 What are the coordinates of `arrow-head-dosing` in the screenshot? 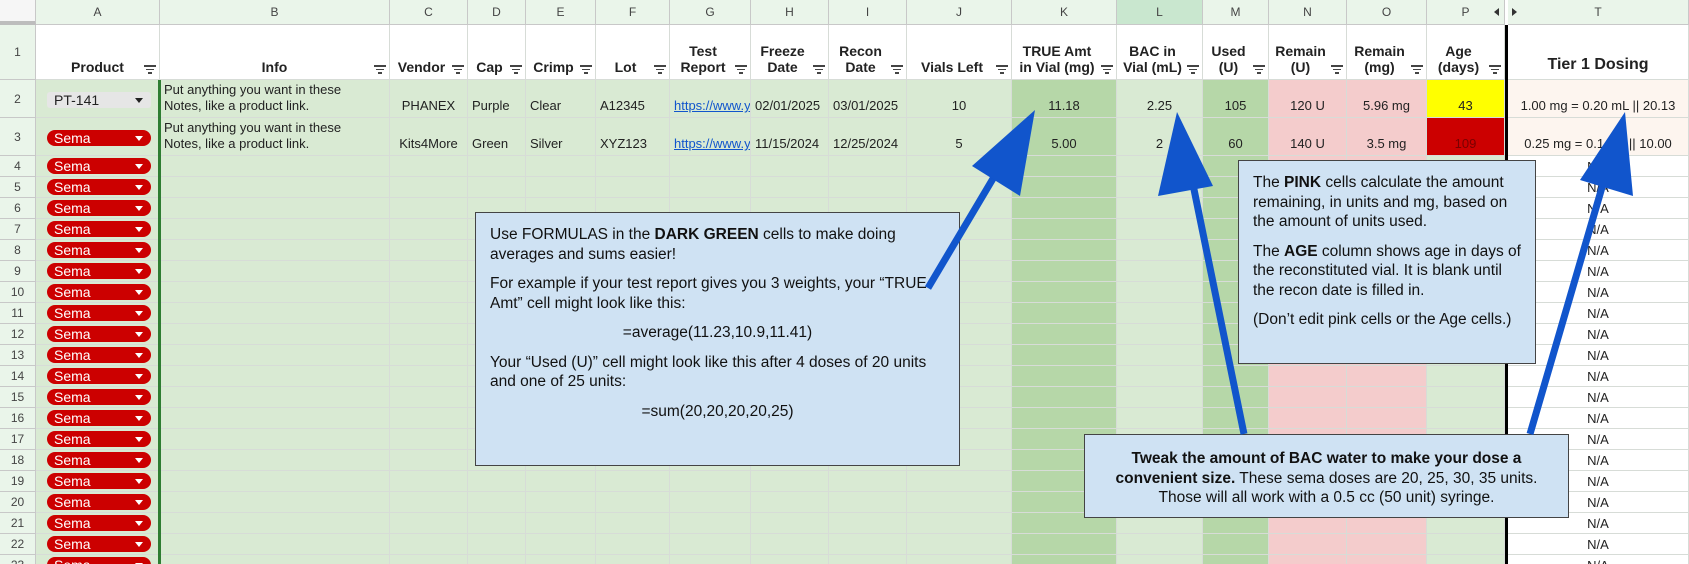 It's located at (1606, 154).